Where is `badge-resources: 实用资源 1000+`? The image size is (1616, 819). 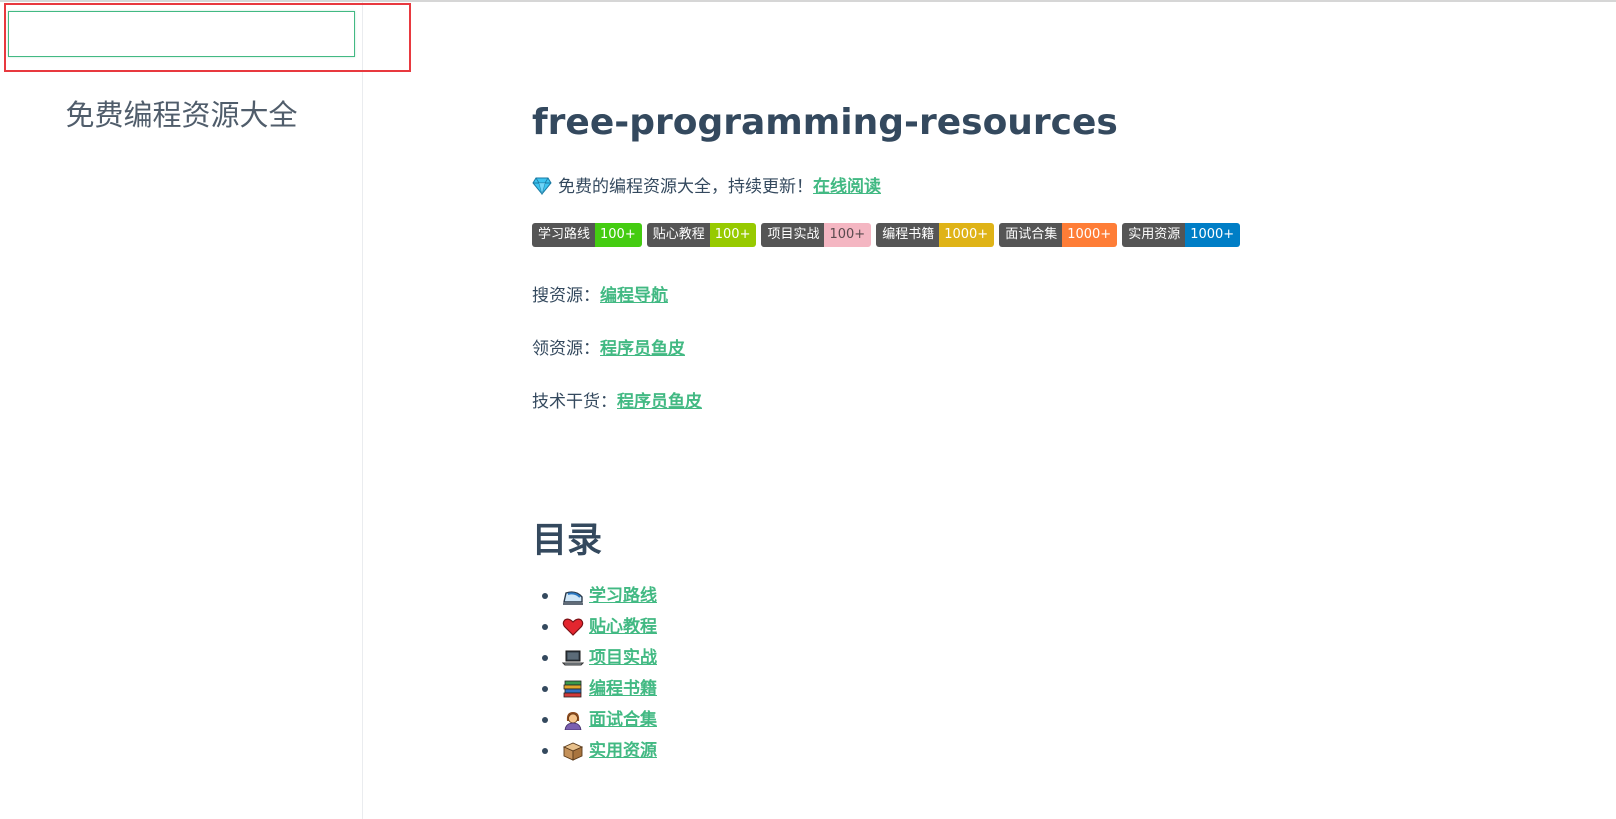
badge-resources: 实用资源 1000+ is located at coordinates (1181, 235).